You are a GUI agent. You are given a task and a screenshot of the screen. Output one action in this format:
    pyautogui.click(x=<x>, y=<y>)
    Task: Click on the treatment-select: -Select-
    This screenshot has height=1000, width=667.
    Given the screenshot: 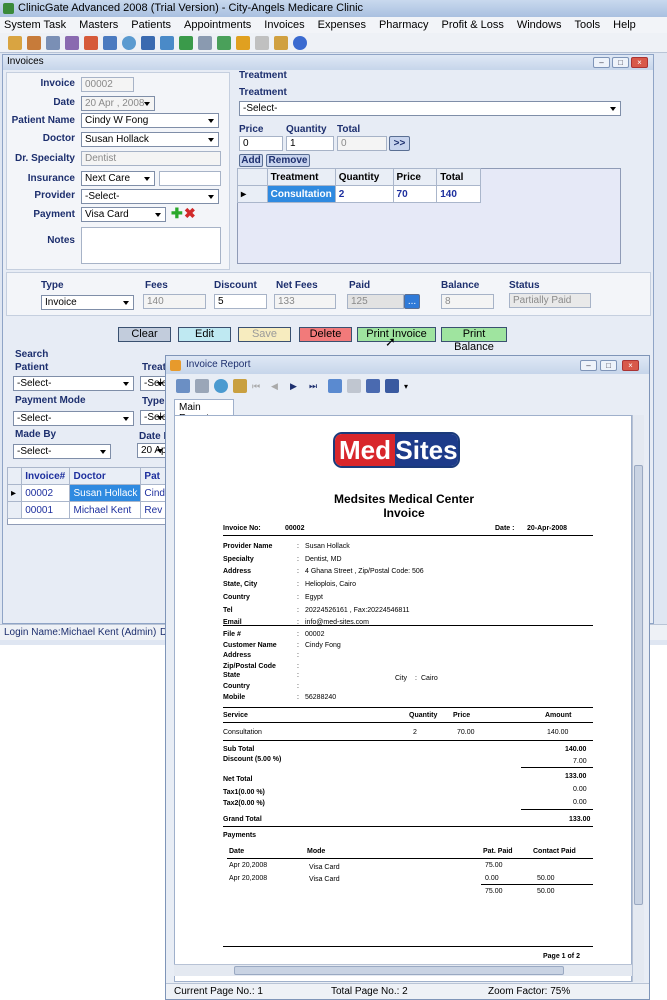 What is the action you would take?
    pyautogui.click(x=430, y=108)
    